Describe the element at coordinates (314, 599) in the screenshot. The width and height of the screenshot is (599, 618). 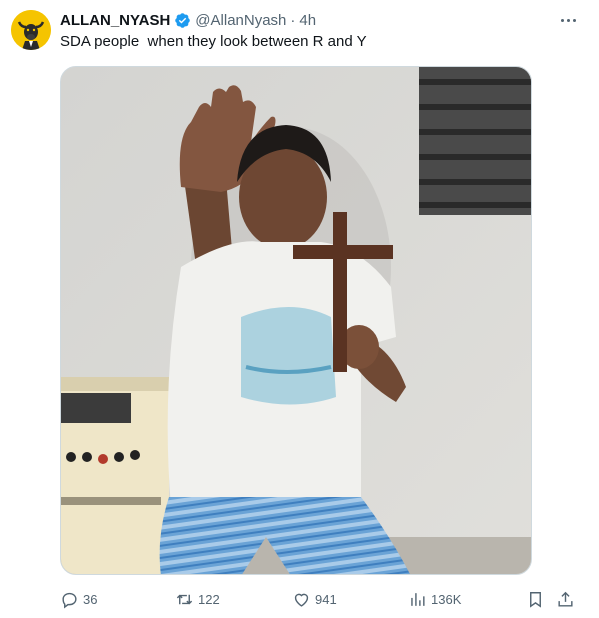
I see `like-button: 941` at that location.